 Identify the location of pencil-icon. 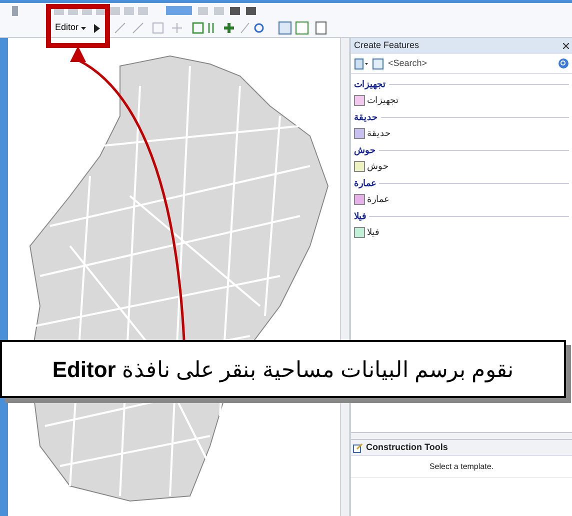
(358, 447).